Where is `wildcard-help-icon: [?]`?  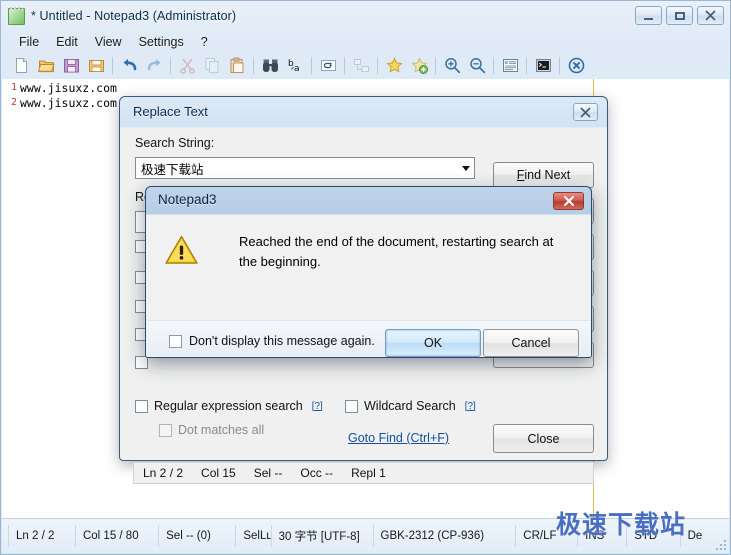 wildcard-help-icon: [?] is located at coordinates (470, 406).